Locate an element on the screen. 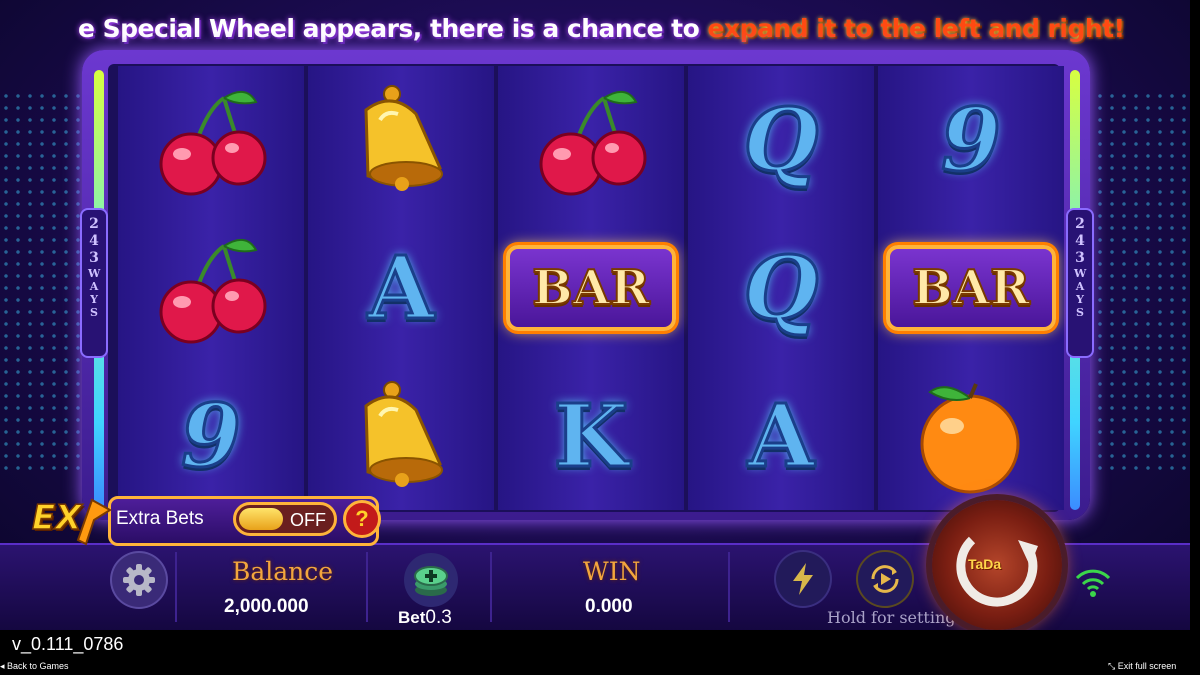 The height and width of the screenshot is (675, 1200). ways-badge-right: 243 WAYS is located at coordinates (1080, 283).